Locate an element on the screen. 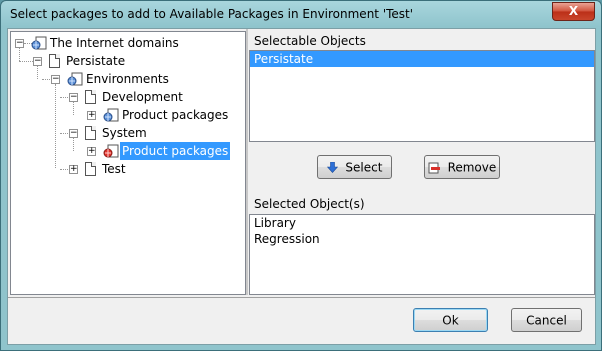 This screenshot has width=602, height=351. selected-list: Library Regression is located at coordinates (422, 254).